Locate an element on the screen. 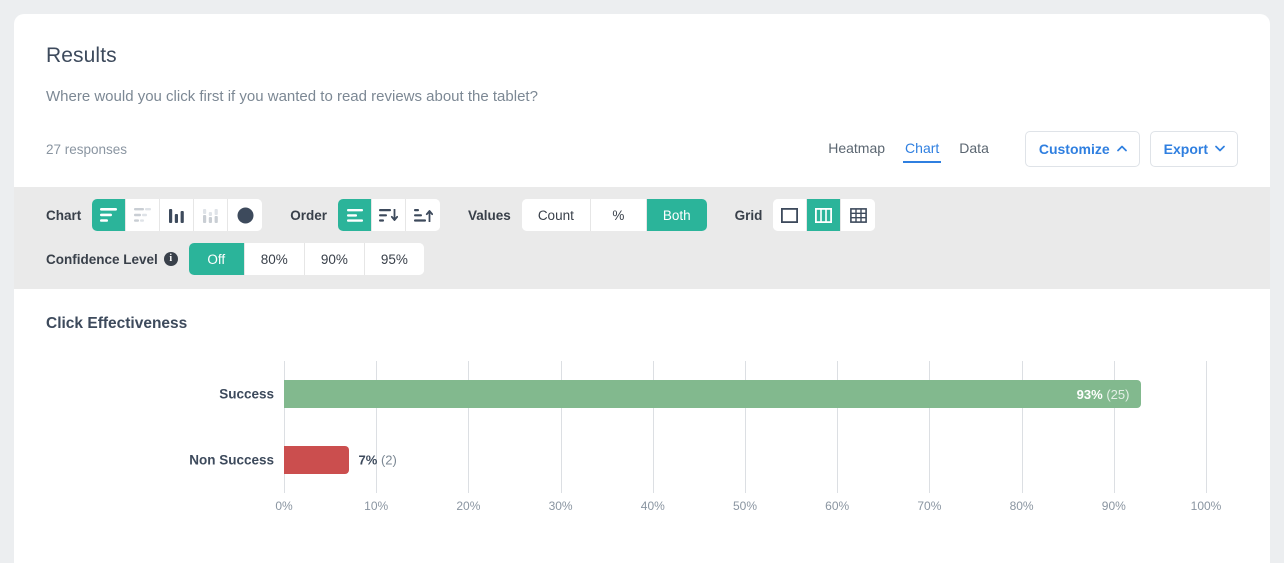 The height and width of the screenshot is (563, 1284). info-icon: i is located at coordinates (170, 259).